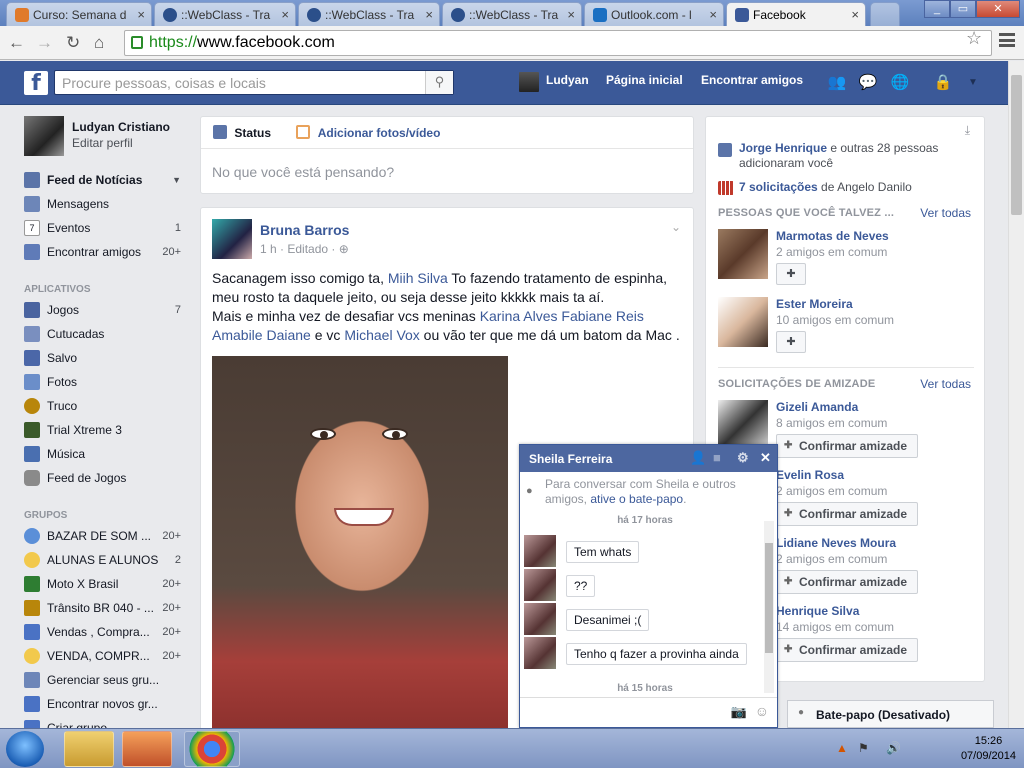  I want to click on flag-icon: ⚑, so click(863, 748).